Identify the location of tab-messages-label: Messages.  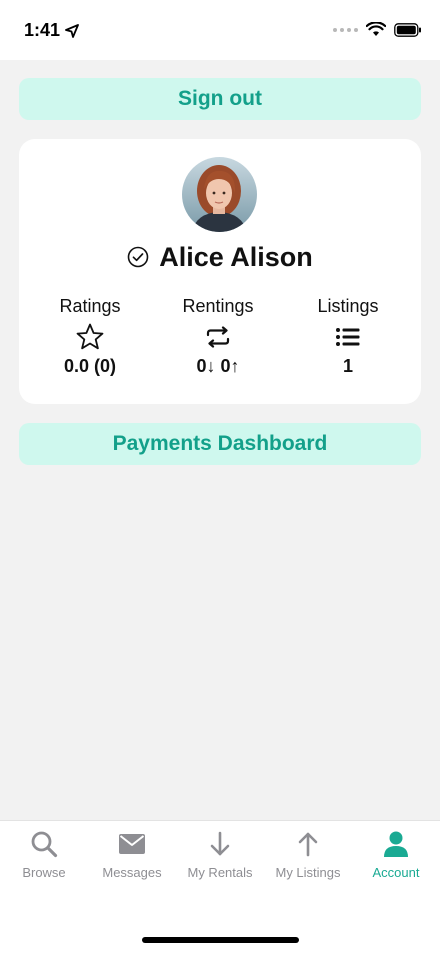
(132, 872).